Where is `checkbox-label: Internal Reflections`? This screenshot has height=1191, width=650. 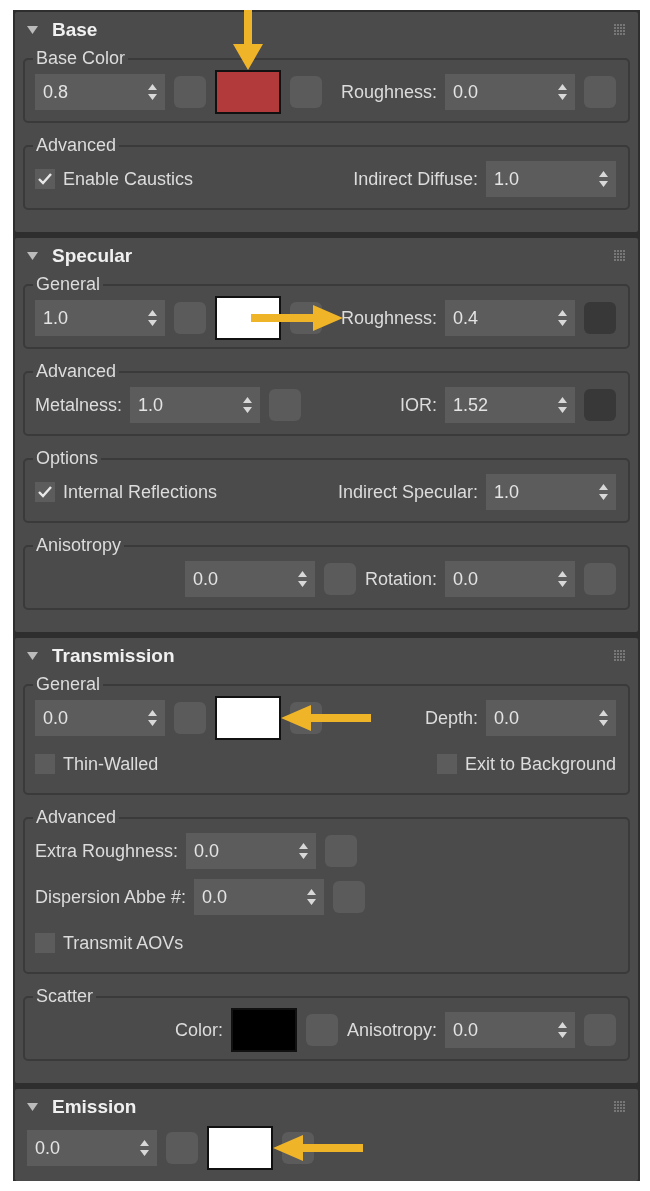 checkbox-label: Internal Reflections is located at coordinates (140, 492).